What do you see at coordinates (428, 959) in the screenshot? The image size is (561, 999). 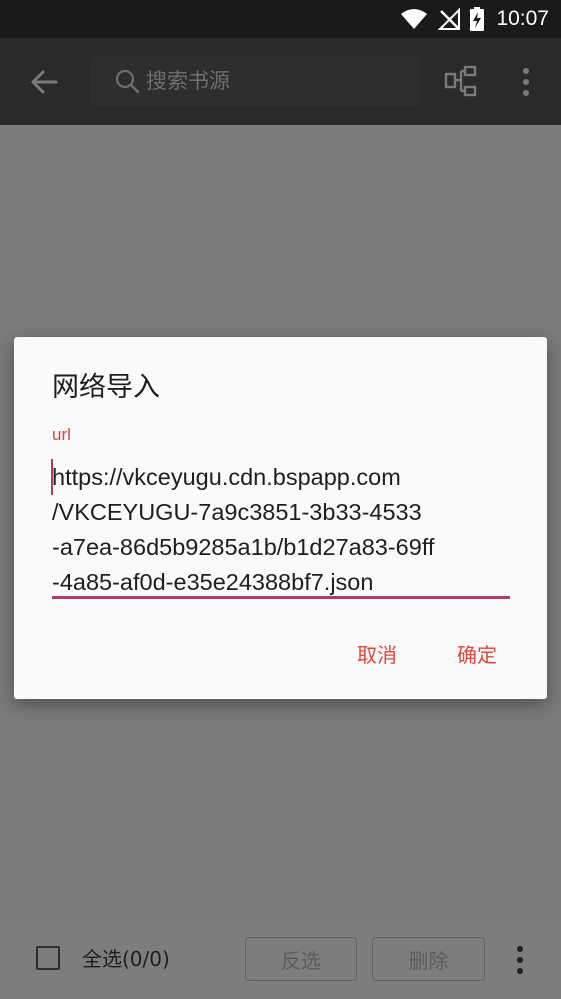 I see `delete-button: 删除` at bounding box center [428, 959].